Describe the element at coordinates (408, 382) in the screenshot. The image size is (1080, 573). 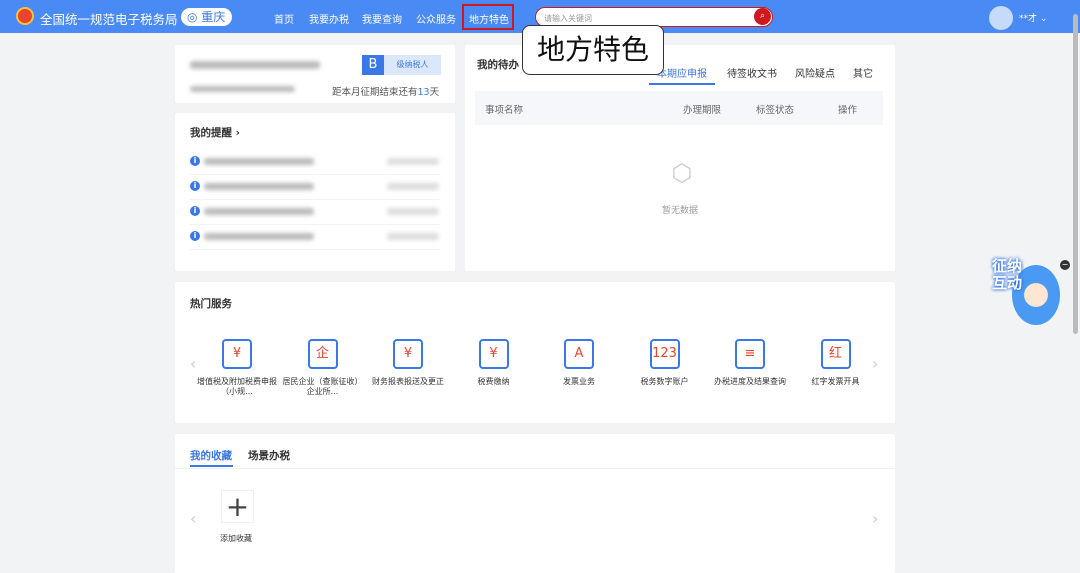
I see `service-label: 财务报表报送及更正` at that location.